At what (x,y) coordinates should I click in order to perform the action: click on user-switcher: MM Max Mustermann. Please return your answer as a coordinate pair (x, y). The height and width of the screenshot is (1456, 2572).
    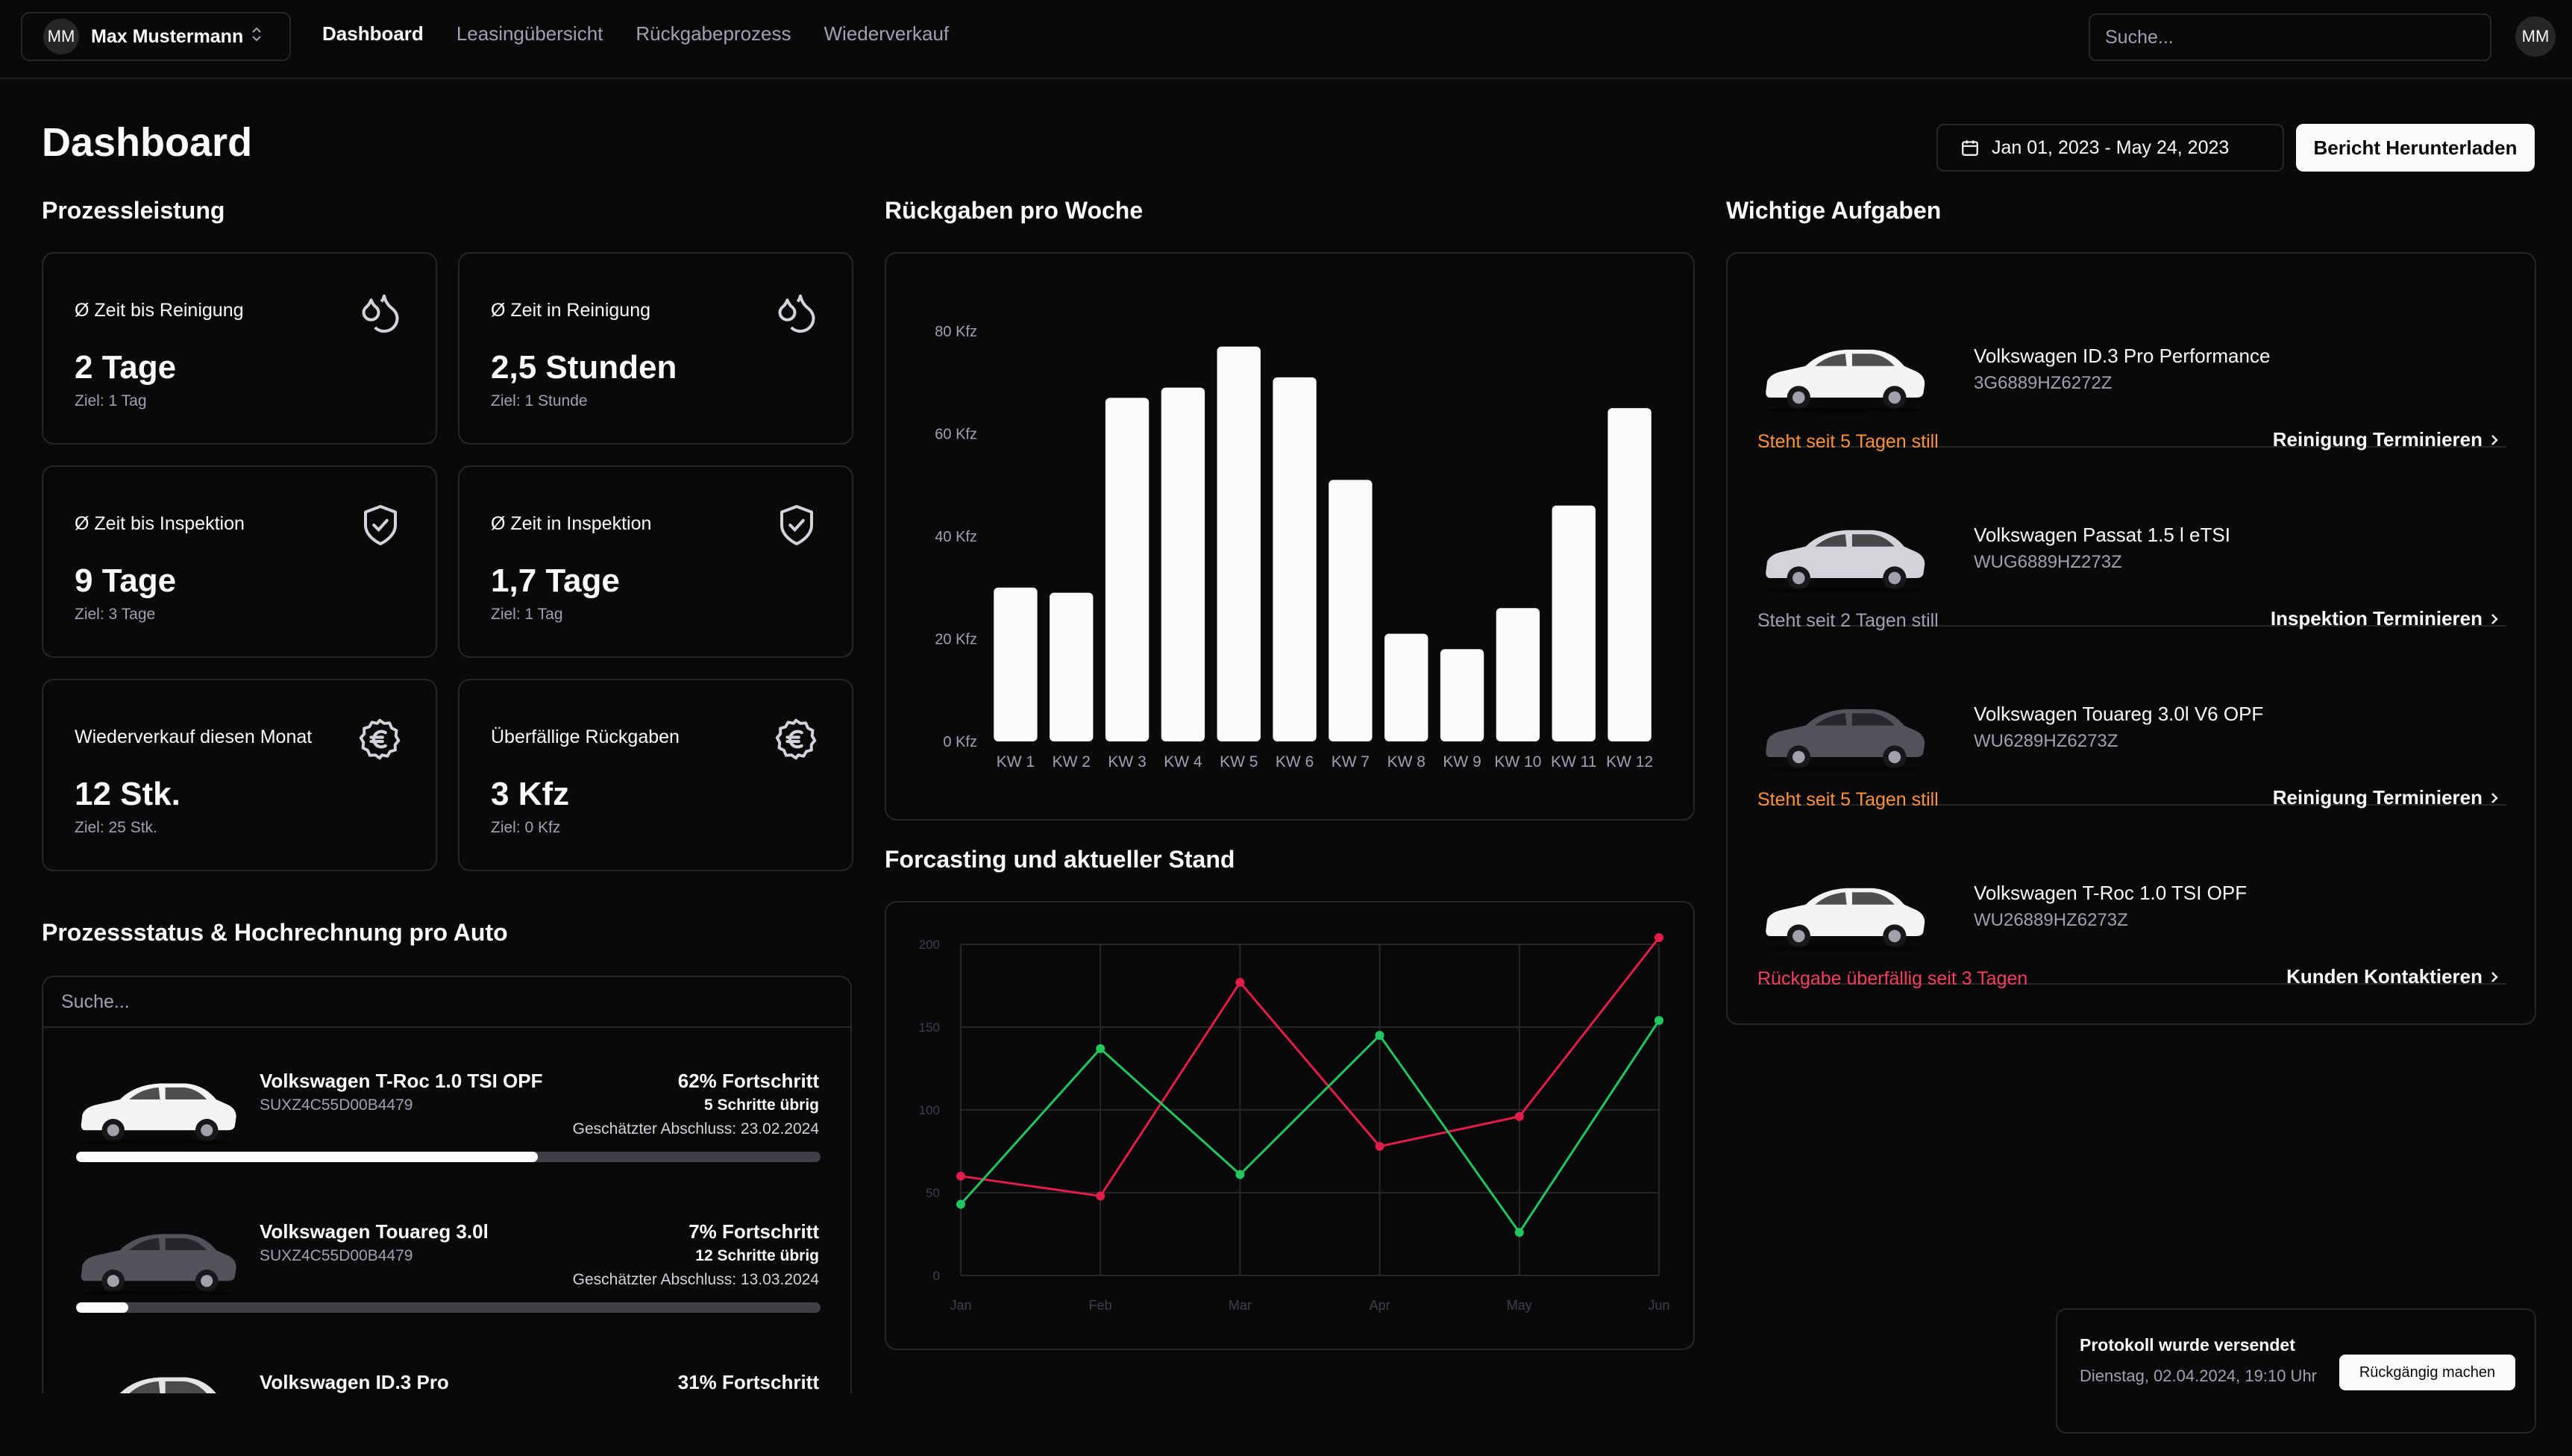
    Looking at the image, I should click on (156, 36).